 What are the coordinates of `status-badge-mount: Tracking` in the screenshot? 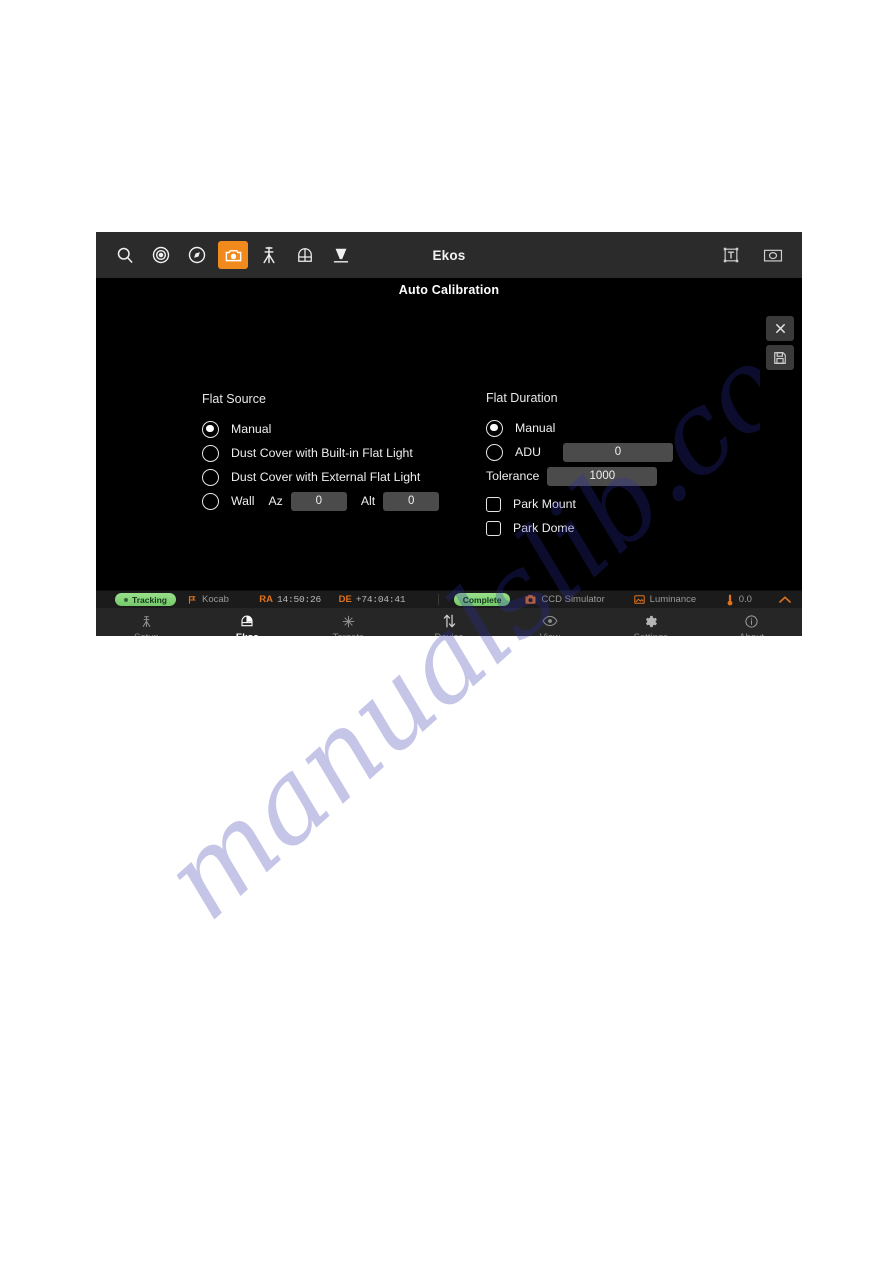 It's located at (145, 599).